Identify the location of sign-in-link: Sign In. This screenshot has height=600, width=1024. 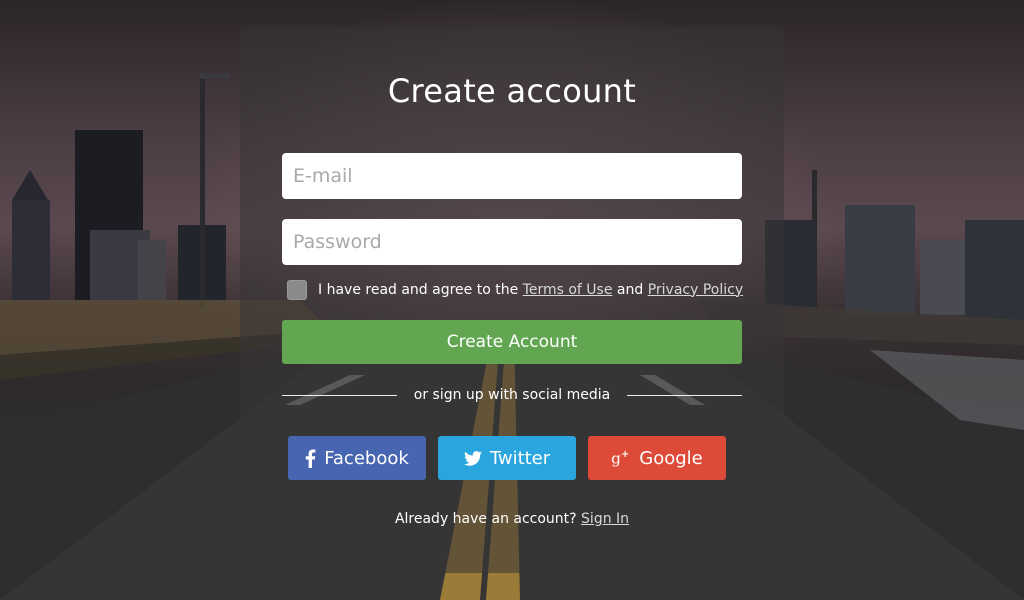
(605, 519).